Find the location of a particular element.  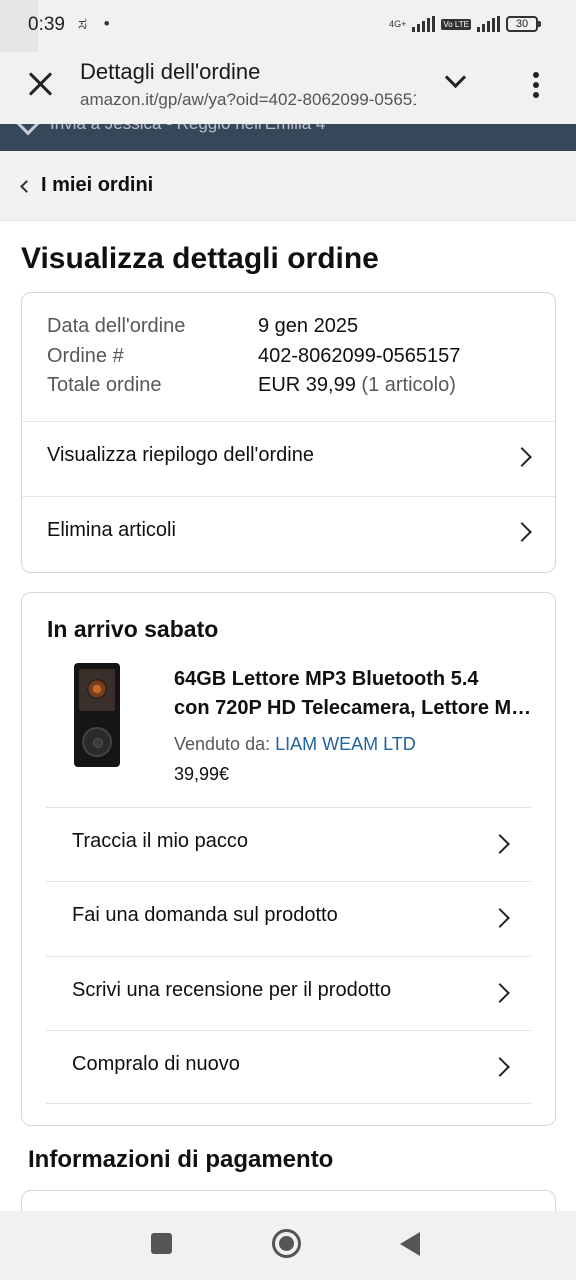

back-icon is located at coordinates (410, 1244).